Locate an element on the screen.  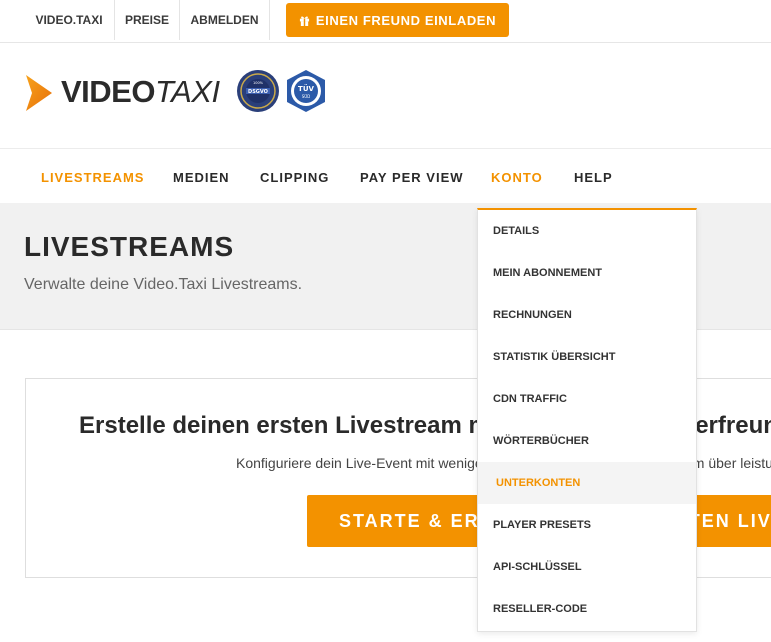
dropdown-item-mein-abonnement: MEIN ABONNEMENT is located at coordinates (587, 273).